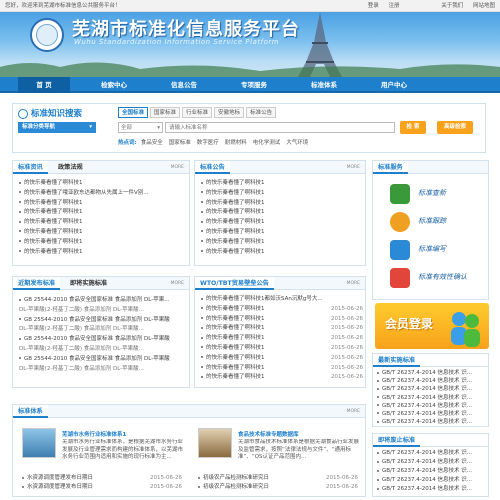 This screenshot has width=500, height=500. Describe the element at coordinates (123, 434) in the screenshot. I see `feature1-title: 芜湖市水务行业标准体系1` at that location.